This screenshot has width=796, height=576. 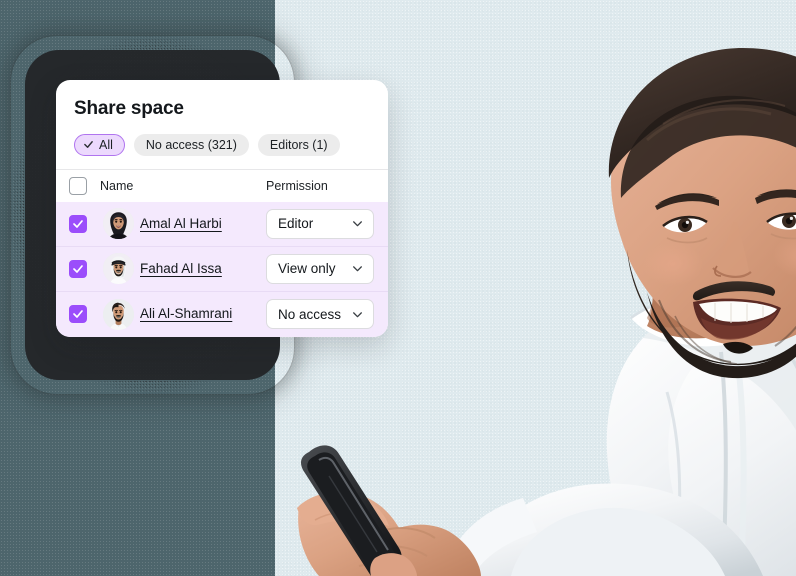 What do you see at coordinates (297, 185) in the screenshot?
I see `column-header-permission: Permission` at bounding box center [297, 185].